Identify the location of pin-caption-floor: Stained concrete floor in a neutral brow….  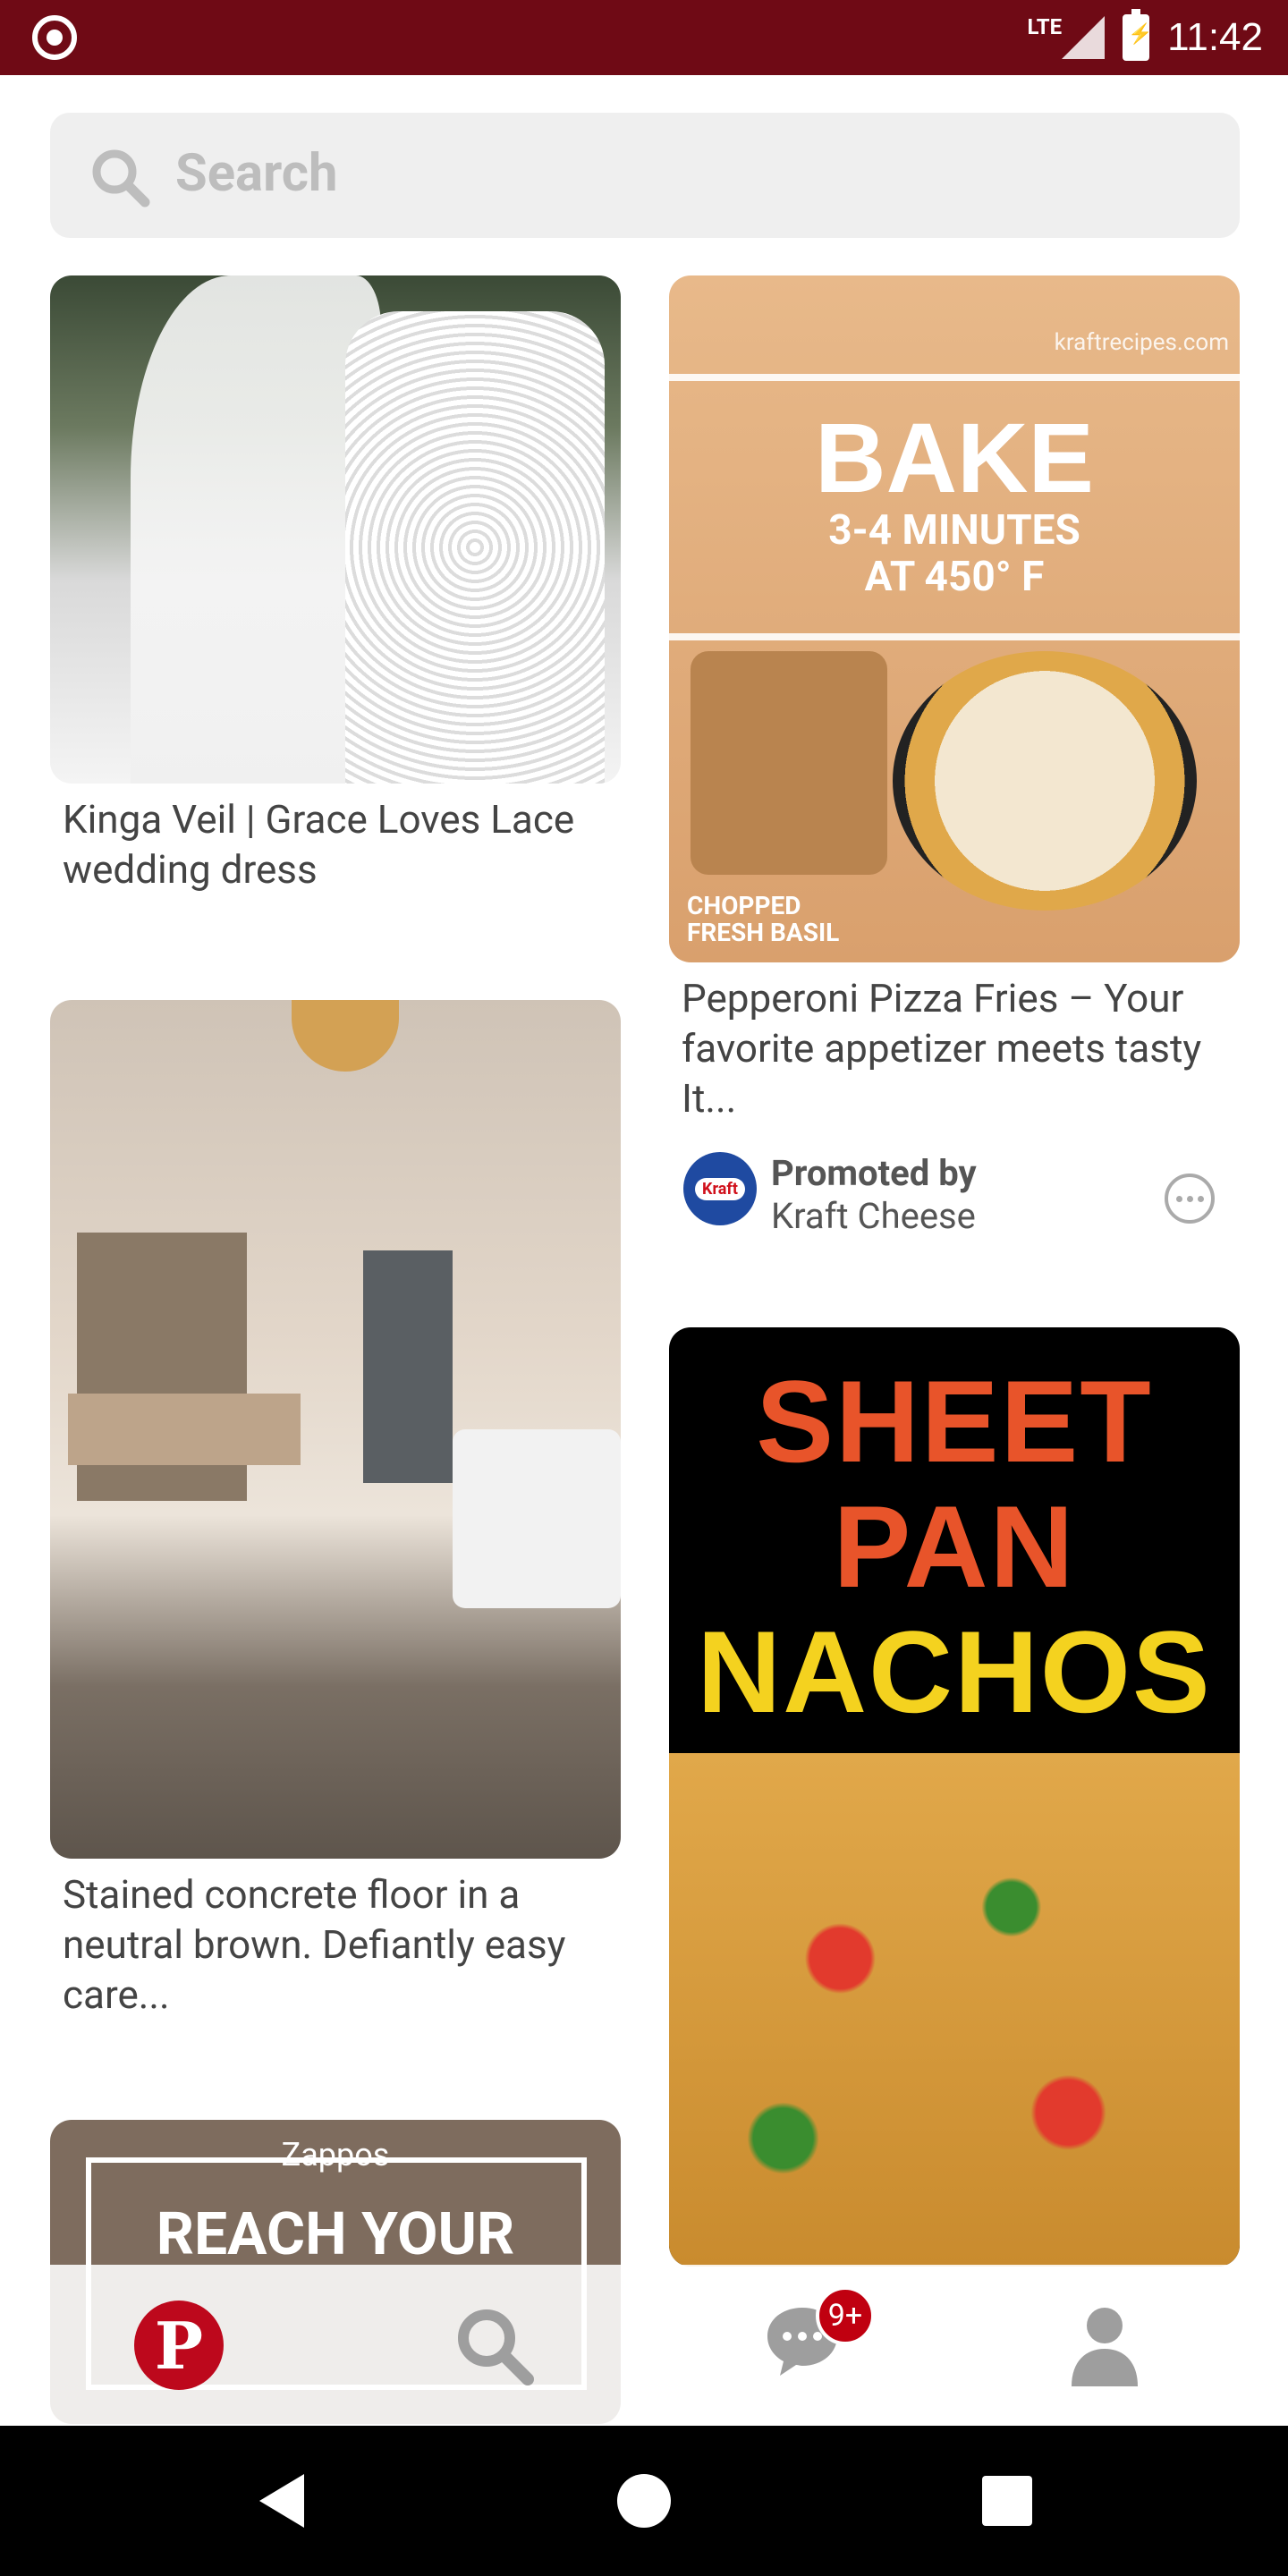
(331, 1944).